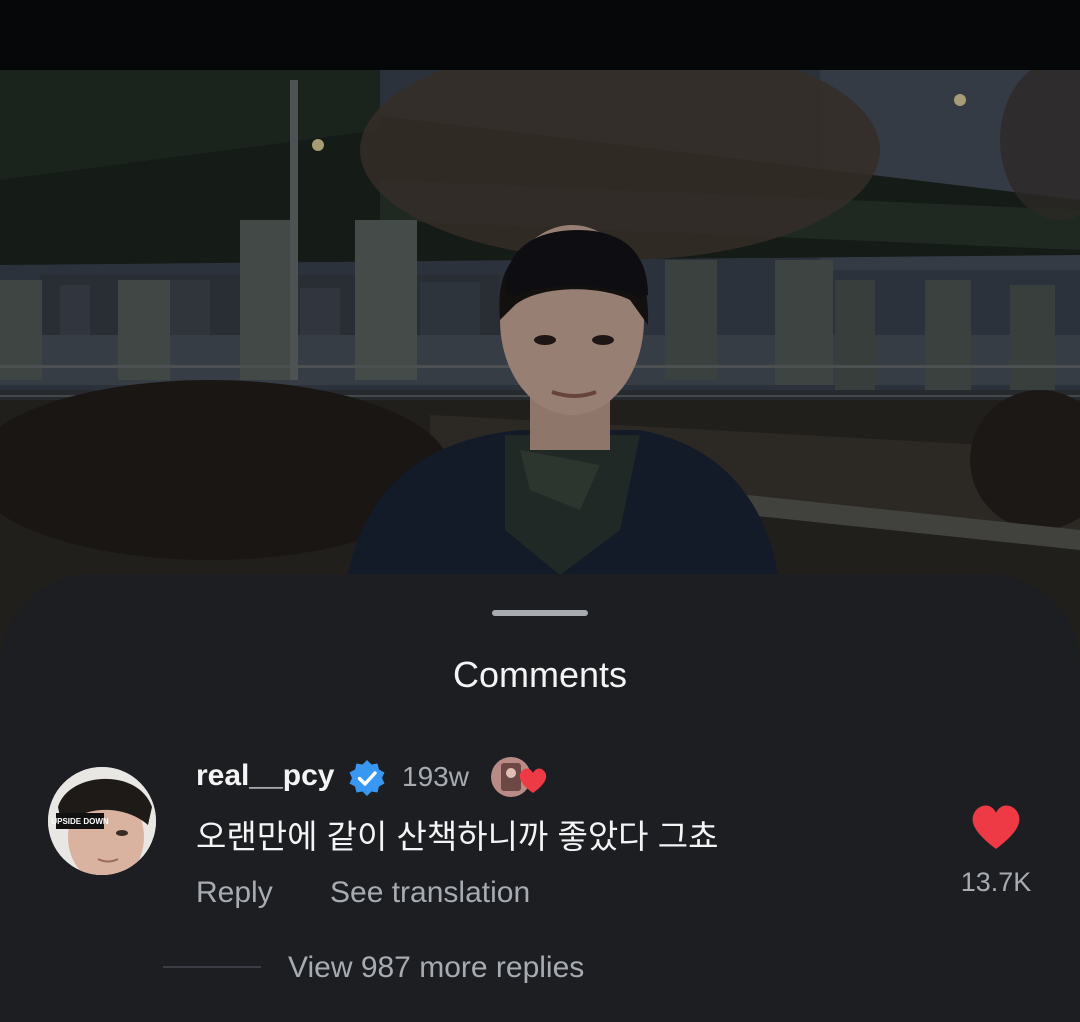  Describe the element at coordinates (540, 613) in the screenshot. I see `sheet-drag-handle` at that location.